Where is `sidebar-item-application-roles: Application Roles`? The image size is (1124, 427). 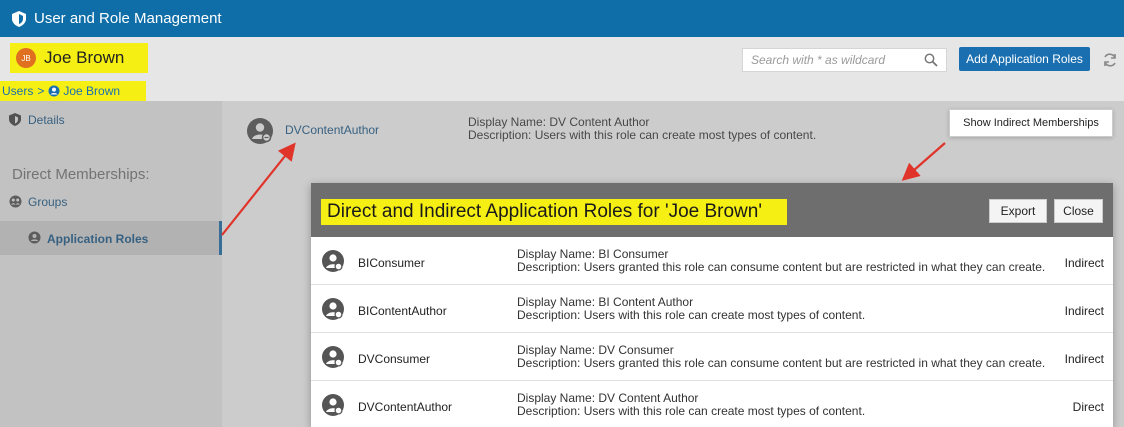
sidebar-item-application-roles: Application Roles is located at coordinates (111, 238).